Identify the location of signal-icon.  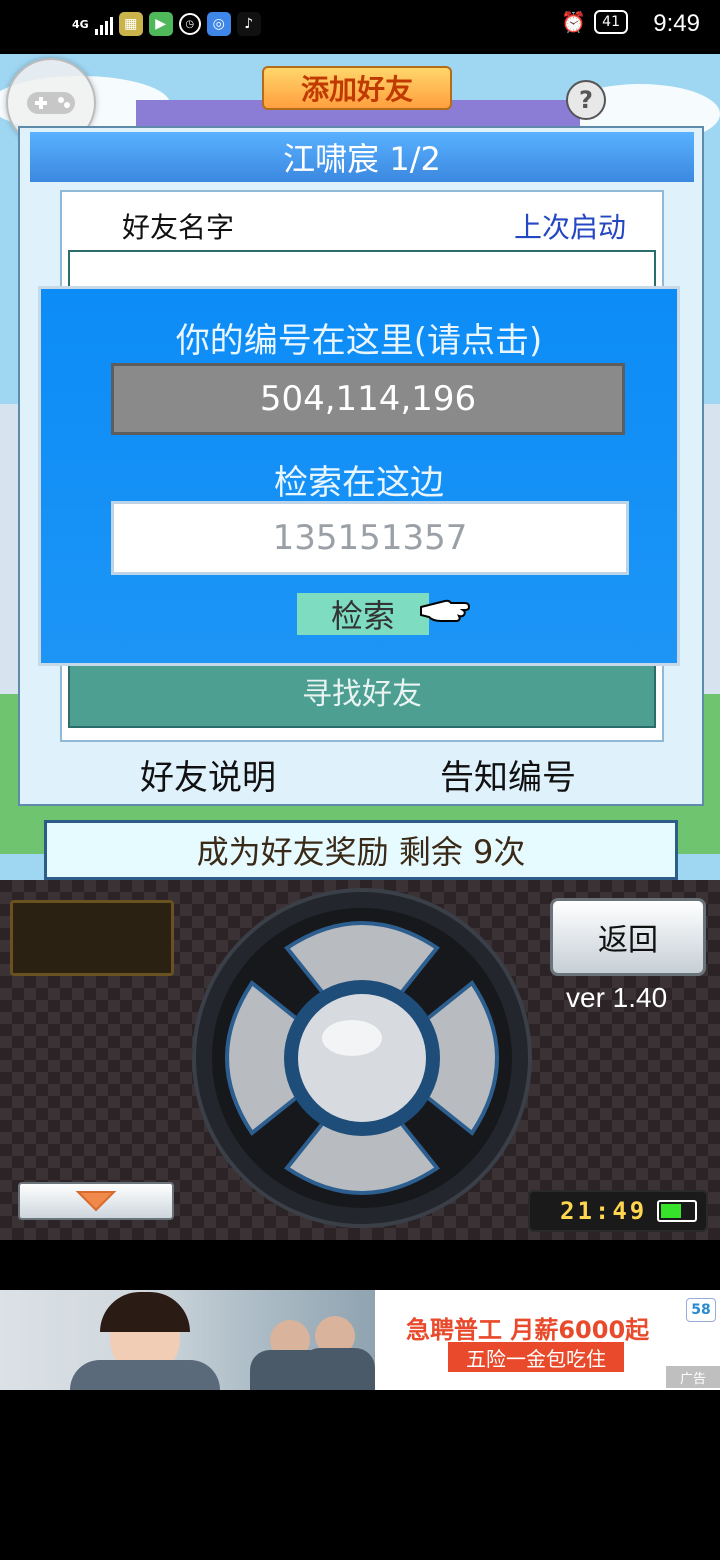
(103, 24).